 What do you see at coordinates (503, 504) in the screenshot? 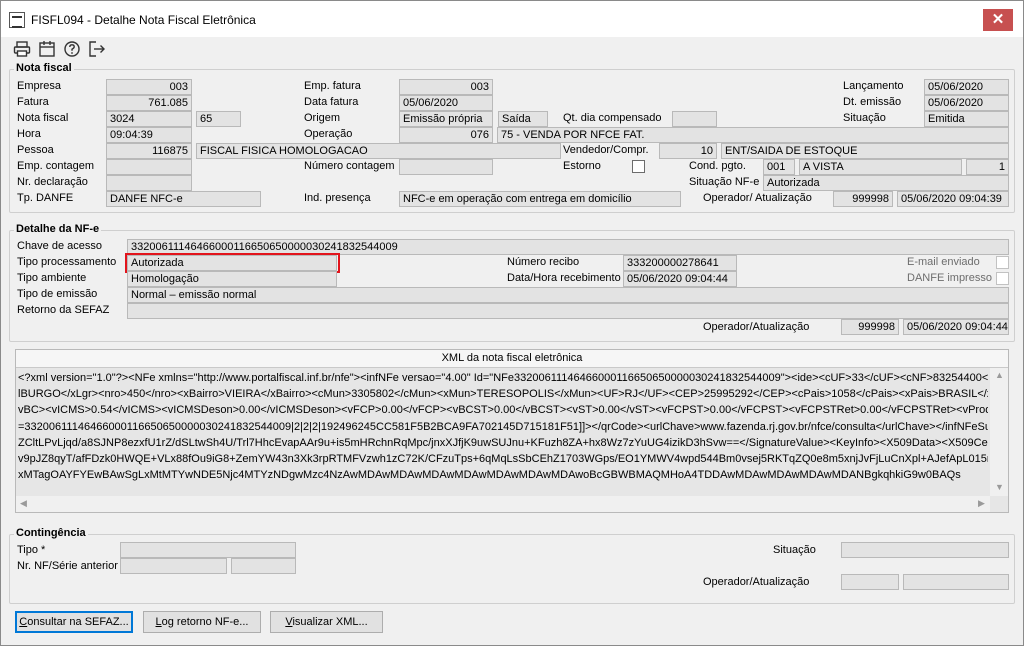
I see `xml-horizontal-scrollbar: ◀ ▶` at bounding box center [503, 504].